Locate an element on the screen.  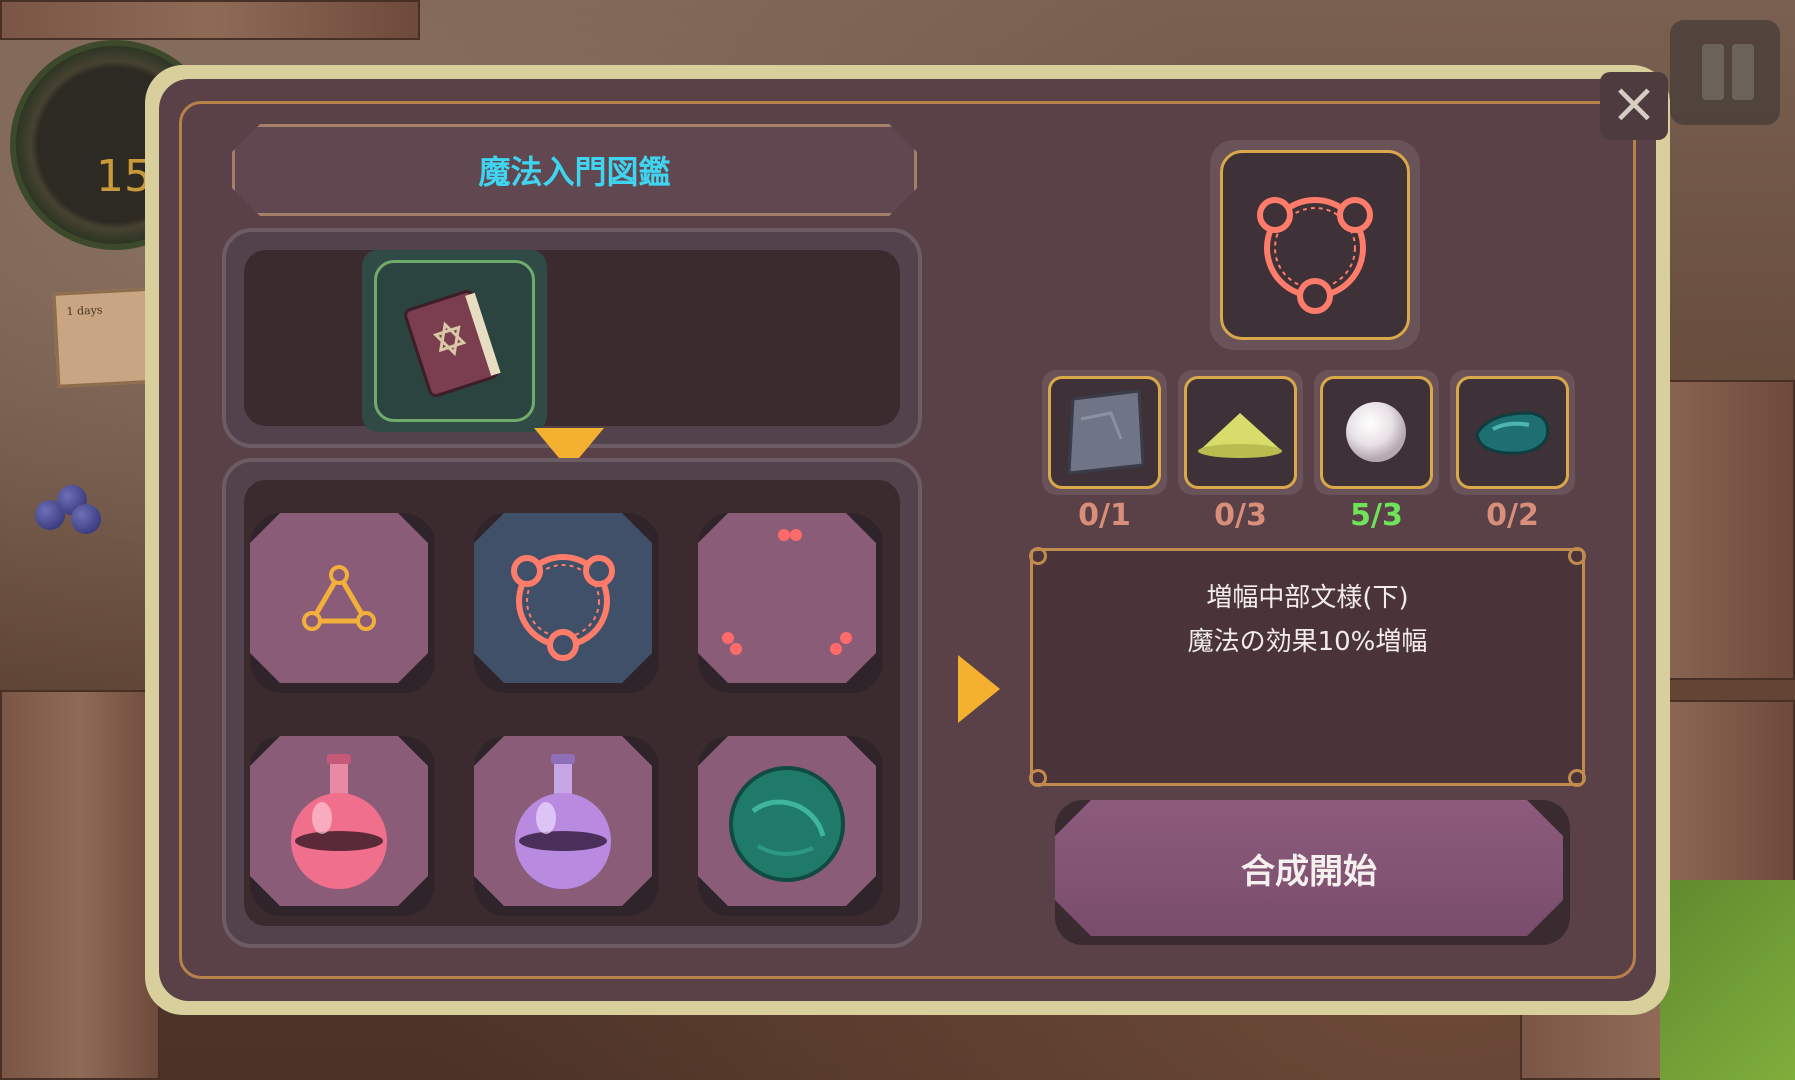
recipe-tile-pink-potion is located at coordinates (342, 826).